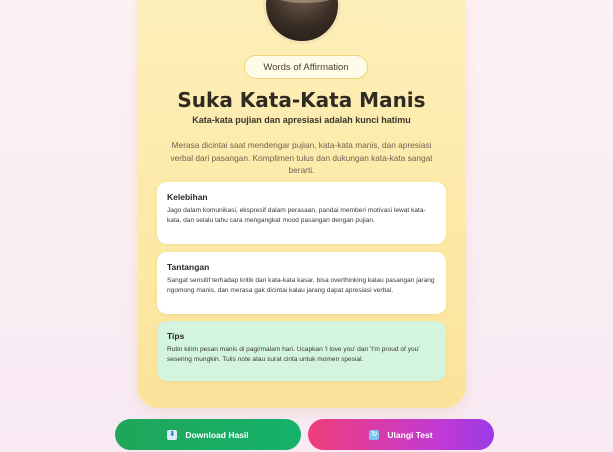 The height and width of the screenshot is (452, 613). What do you see at coordinates (187, 197) in the screenshot?
I see `strengths-heading: Kelebihan` at bounding box center [187, 197].